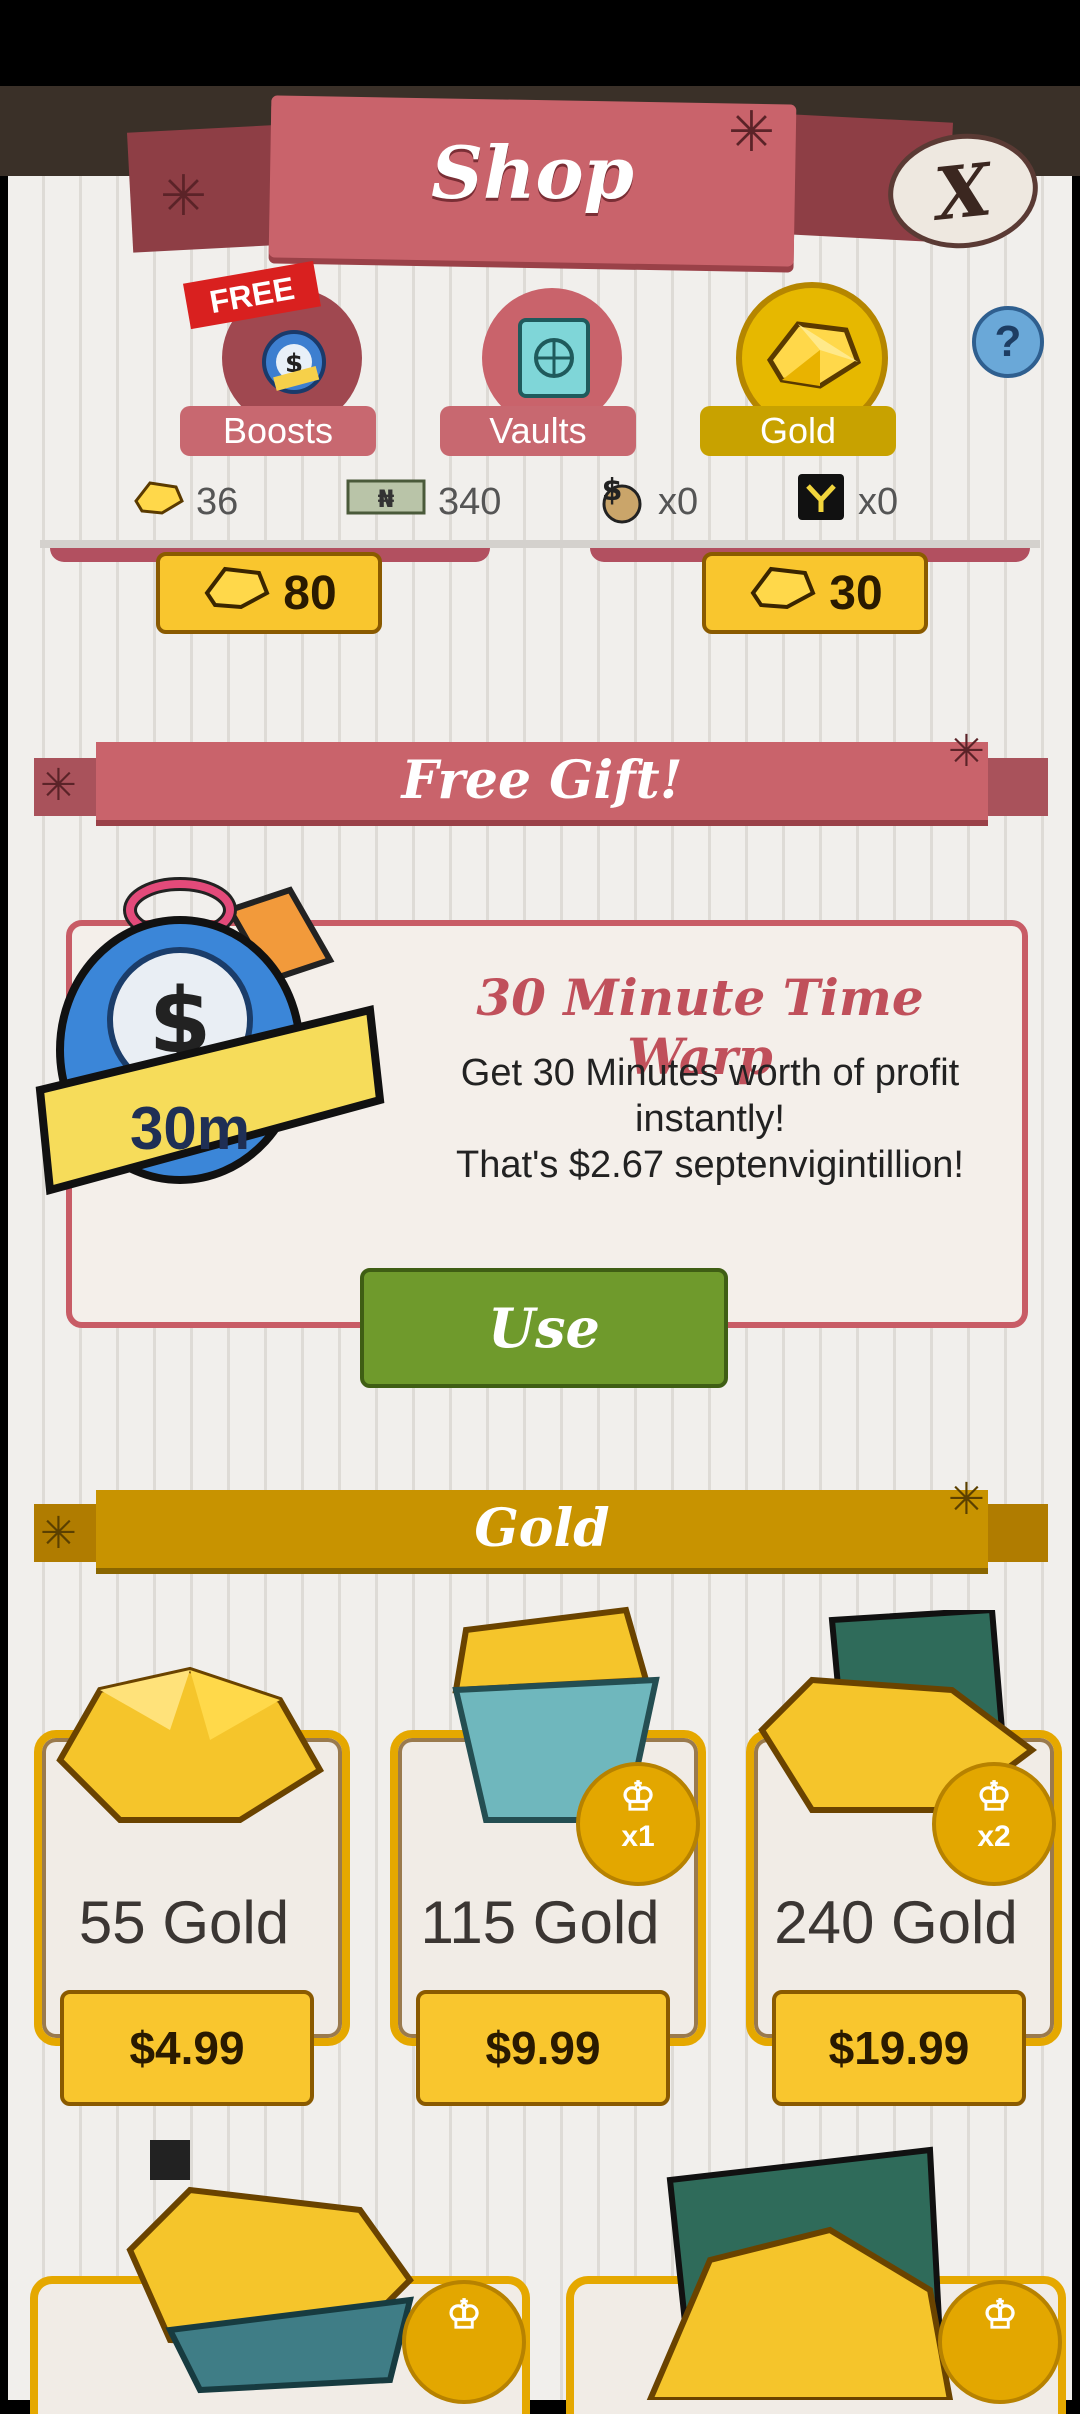 This screenshot has height=2414, width=1080. I want to click on free-gift-banner: Free Gift!, so click(542, 781).